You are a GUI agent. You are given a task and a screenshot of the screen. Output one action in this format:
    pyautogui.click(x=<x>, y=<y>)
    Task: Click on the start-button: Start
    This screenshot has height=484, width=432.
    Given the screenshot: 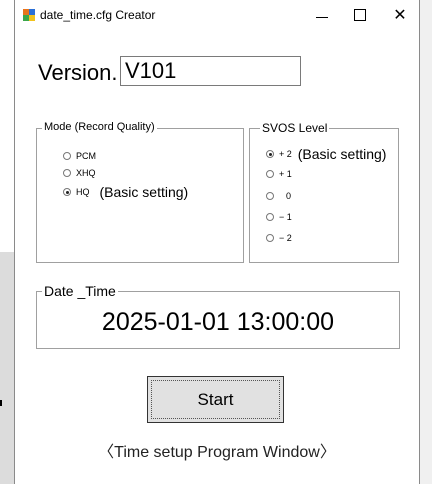 What is the action you would take?
    pyautogui.click(x=215, y=399)
    